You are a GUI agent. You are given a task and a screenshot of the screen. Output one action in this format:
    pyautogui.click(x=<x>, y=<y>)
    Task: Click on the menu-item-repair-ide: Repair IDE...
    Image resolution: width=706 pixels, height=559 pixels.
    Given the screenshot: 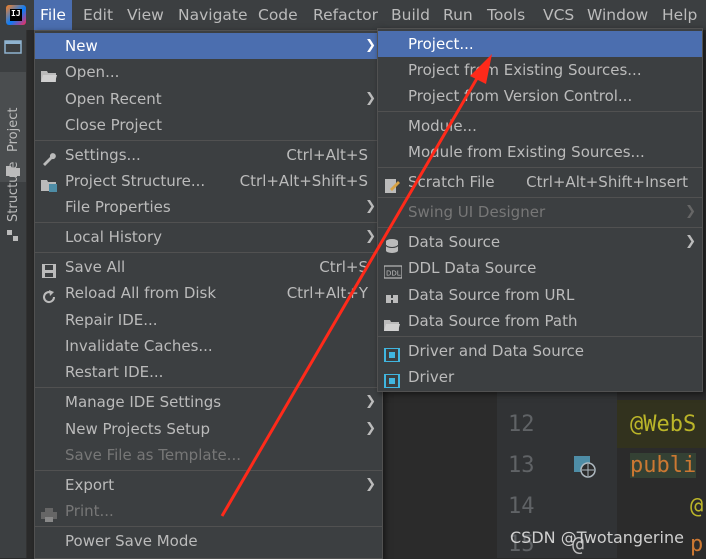 What is the action you would take?
    pyautogui.click(x=208, y=320)
    